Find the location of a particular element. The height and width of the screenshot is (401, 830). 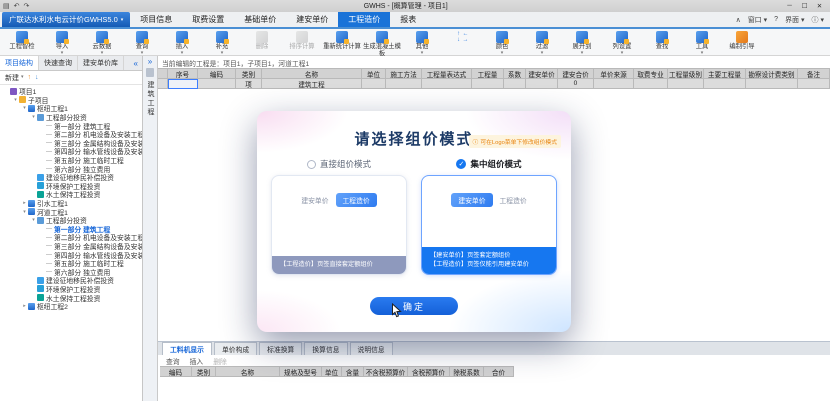

collapse-ribbon-icon: ∧ is located at coordinates (738, 20).